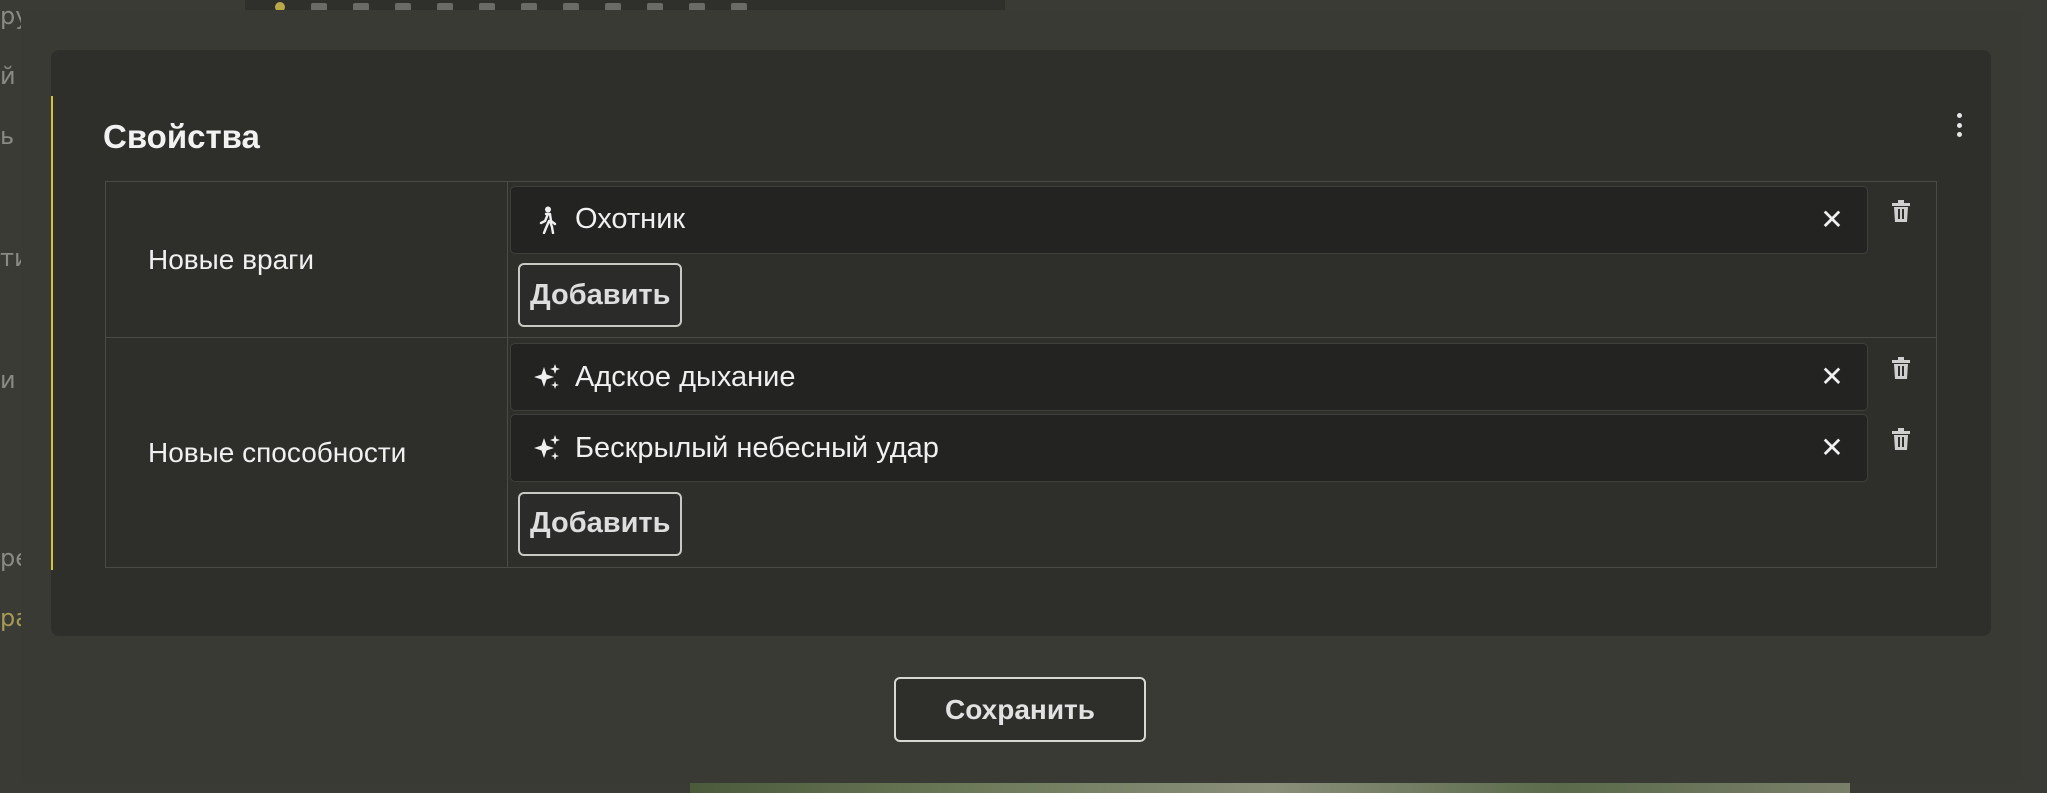 The height and width of the screenshot is (793, 2047). What do you see at coordinates (306, 259) in the screenshot?
I see `property-label: Новые враги` at bounding box center [306, 259].